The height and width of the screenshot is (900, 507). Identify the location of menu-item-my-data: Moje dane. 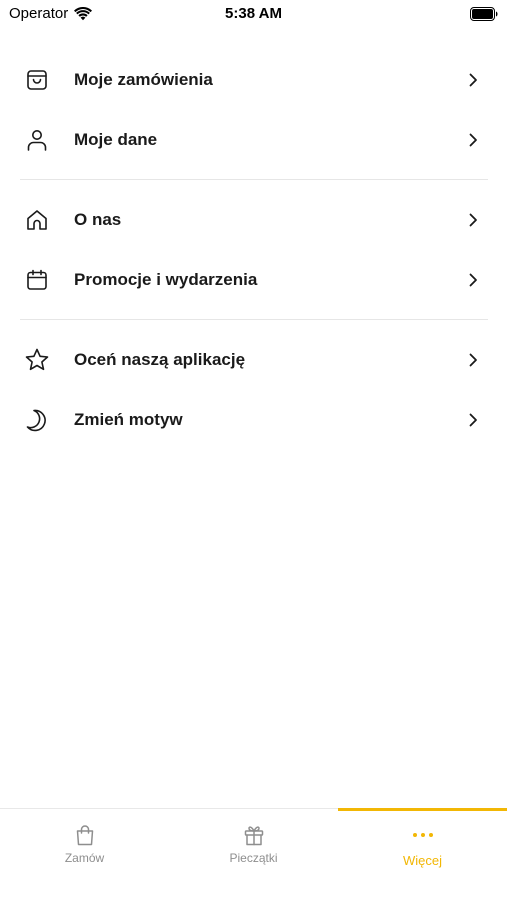
(253, 140).